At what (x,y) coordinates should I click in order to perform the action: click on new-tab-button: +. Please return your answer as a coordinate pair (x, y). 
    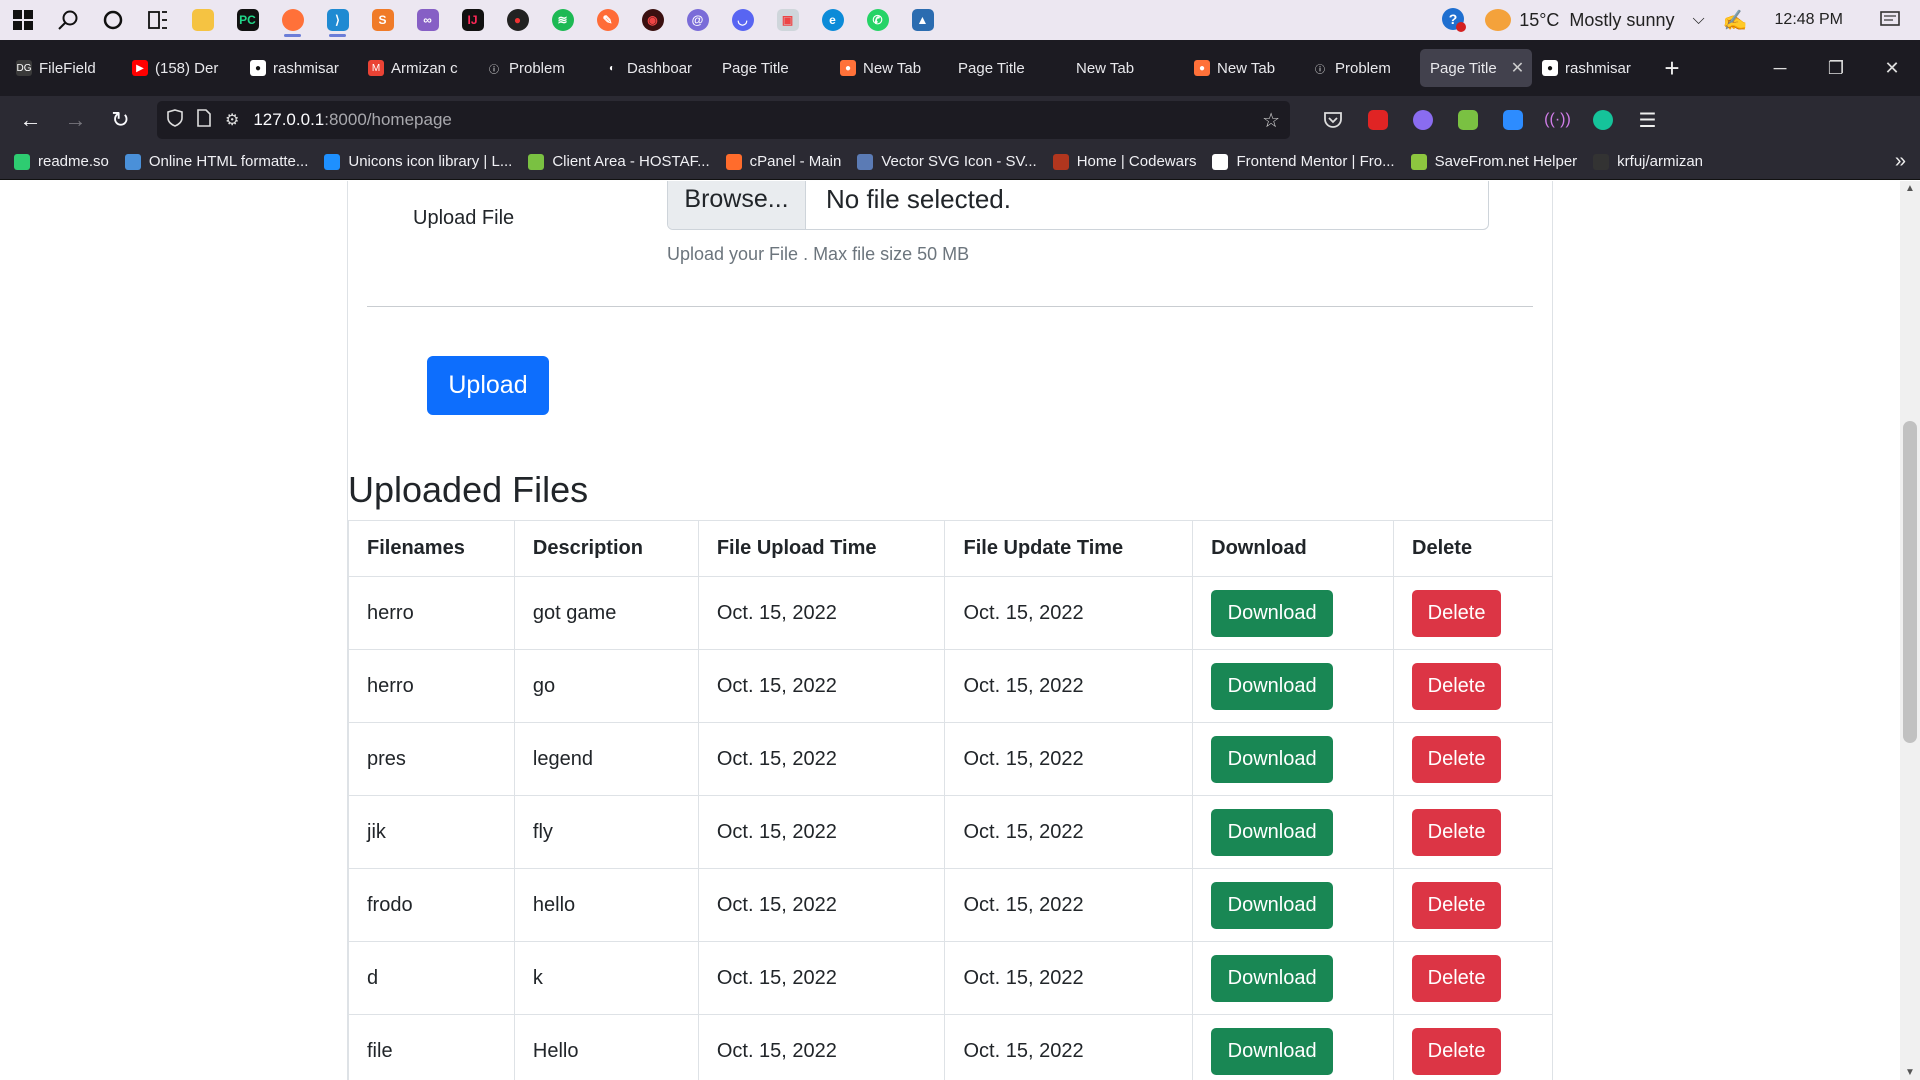
    Looking at the image, I should click on (1672, 68).